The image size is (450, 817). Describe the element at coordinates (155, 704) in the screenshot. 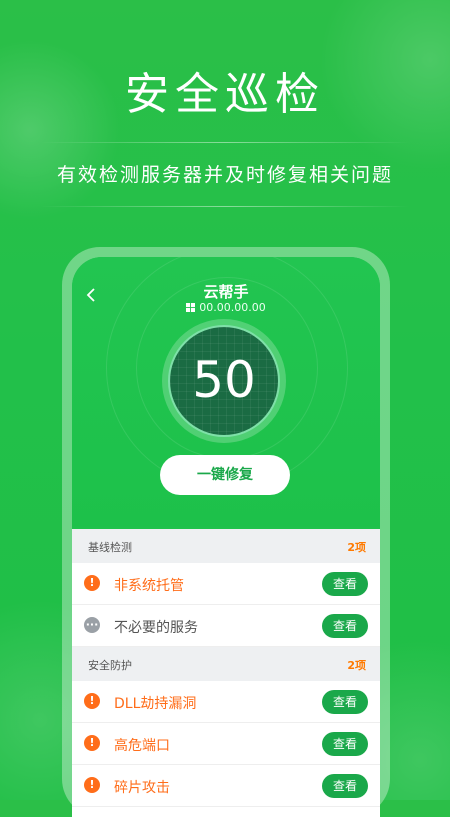

I see `item-text: DLL劫持漏洞` at that location.